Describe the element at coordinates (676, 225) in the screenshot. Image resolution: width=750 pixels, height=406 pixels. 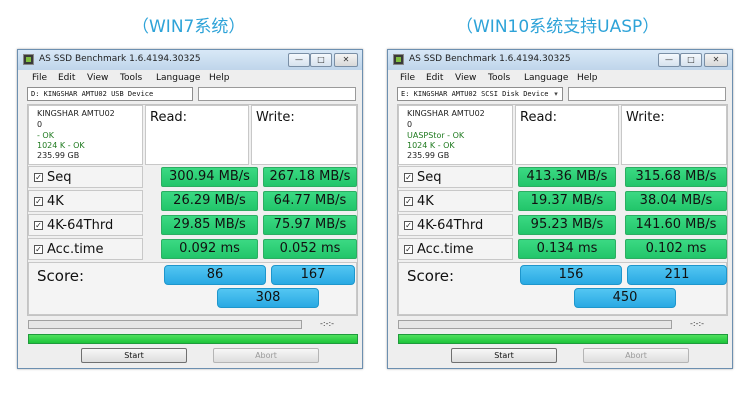
I see `4k64-write-value: 141.60 MB/s` at that location.